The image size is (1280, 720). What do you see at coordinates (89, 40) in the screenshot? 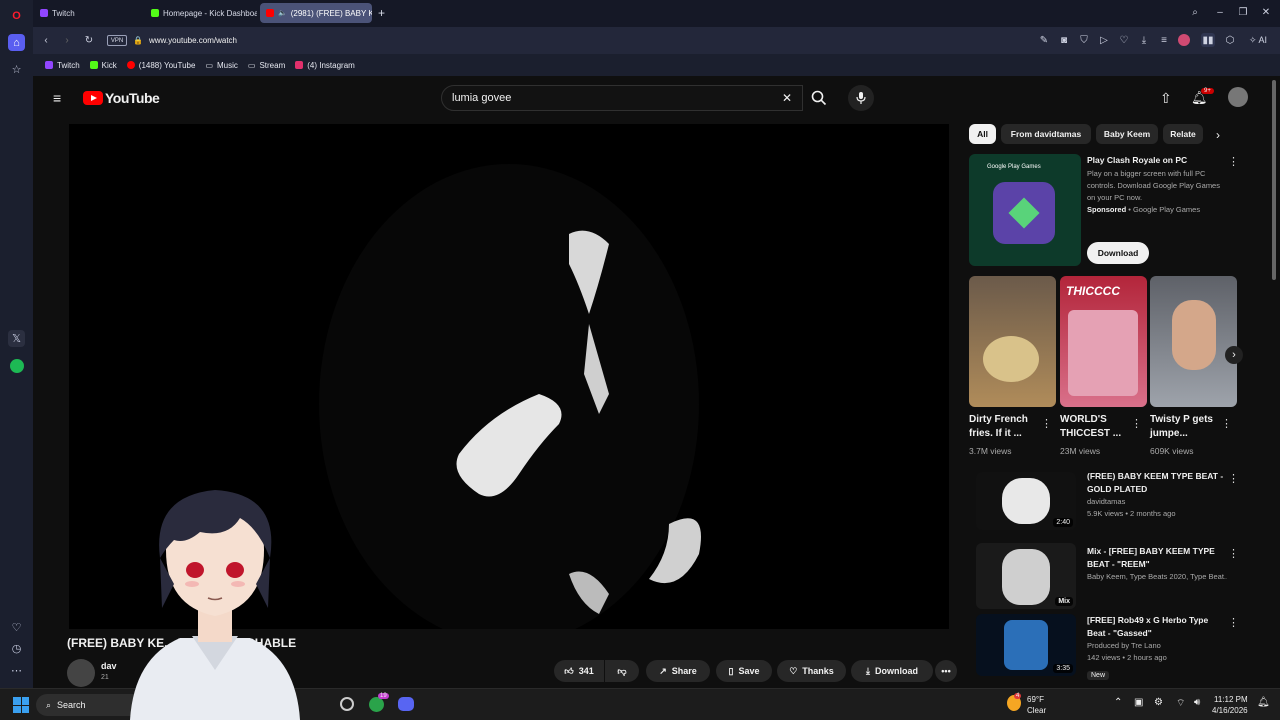
I see `reload-icon: ↻` at bounding box center [89, 40].